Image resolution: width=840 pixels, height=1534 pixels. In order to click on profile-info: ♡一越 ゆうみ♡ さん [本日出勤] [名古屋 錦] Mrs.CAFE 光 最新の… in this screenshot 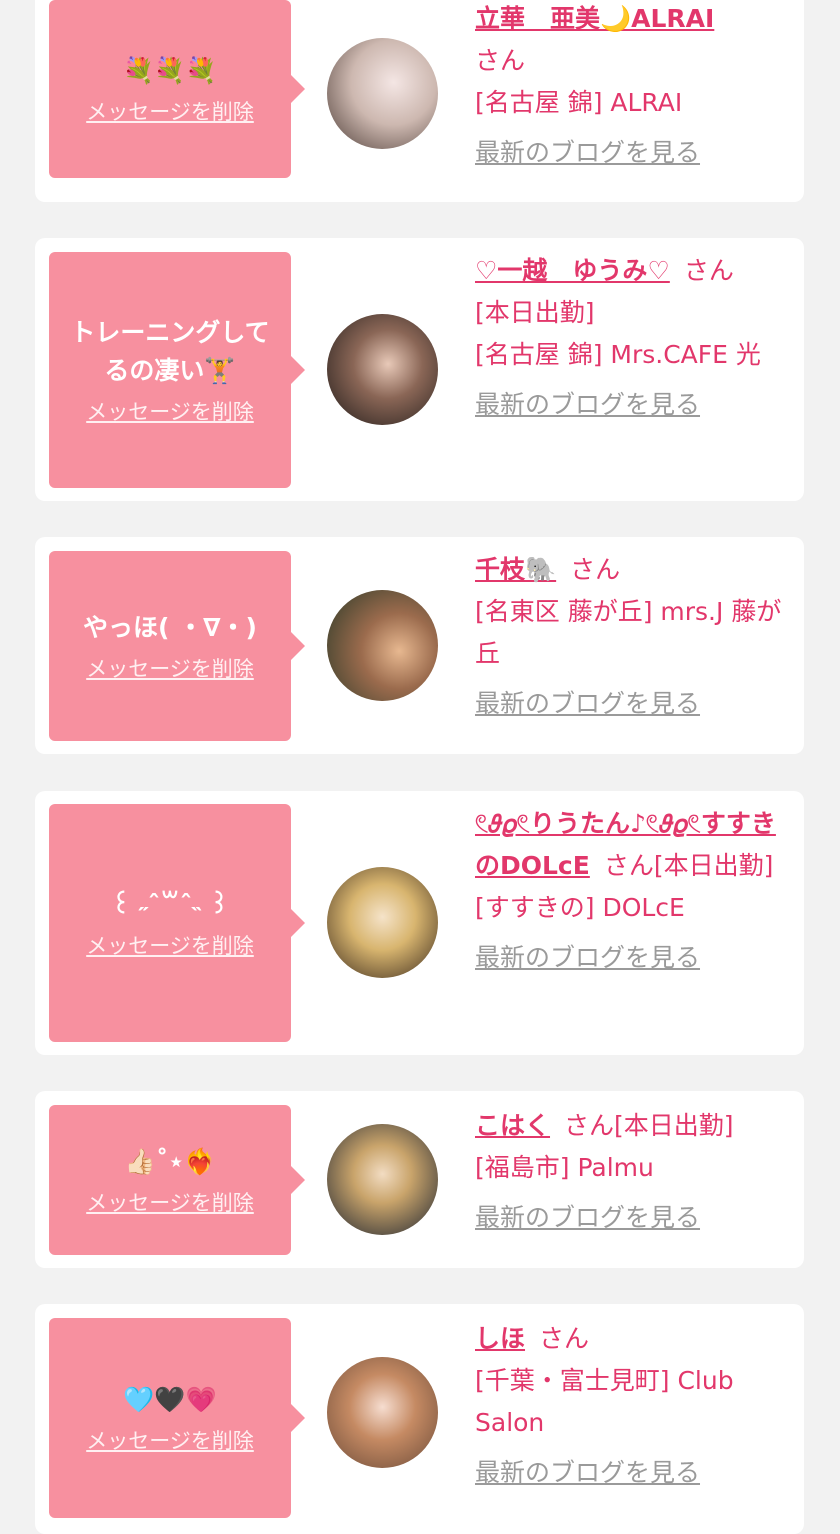, I will do `click(635, 338)`.